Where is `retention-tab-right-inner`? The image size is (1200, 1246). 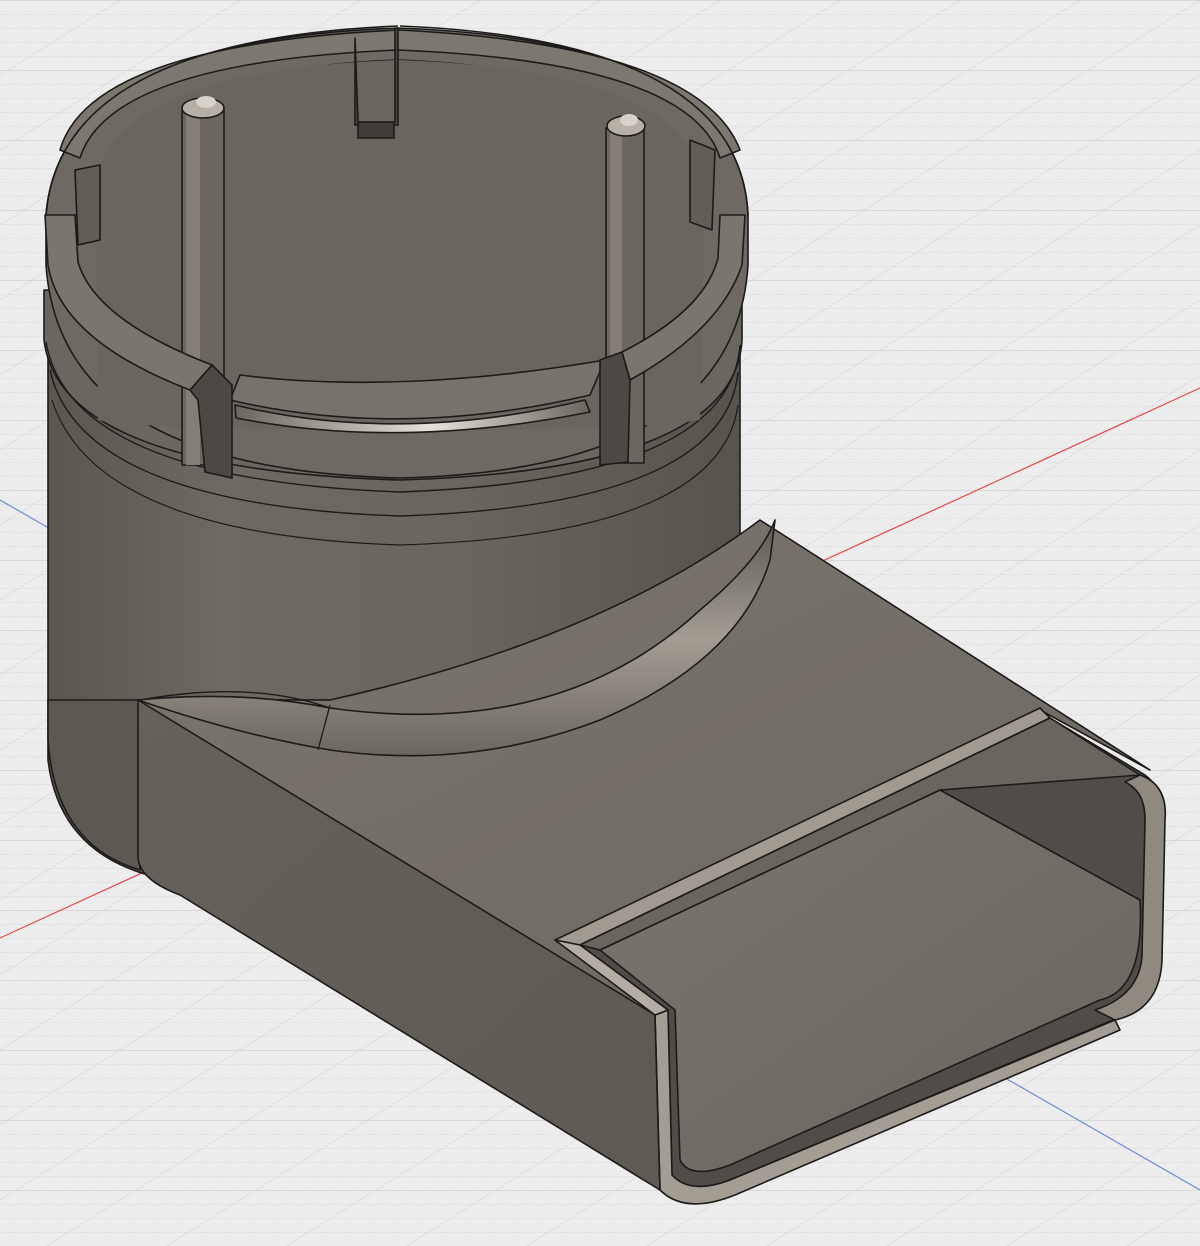
retention-tab-right-inner is located at coordinates (702, 185).